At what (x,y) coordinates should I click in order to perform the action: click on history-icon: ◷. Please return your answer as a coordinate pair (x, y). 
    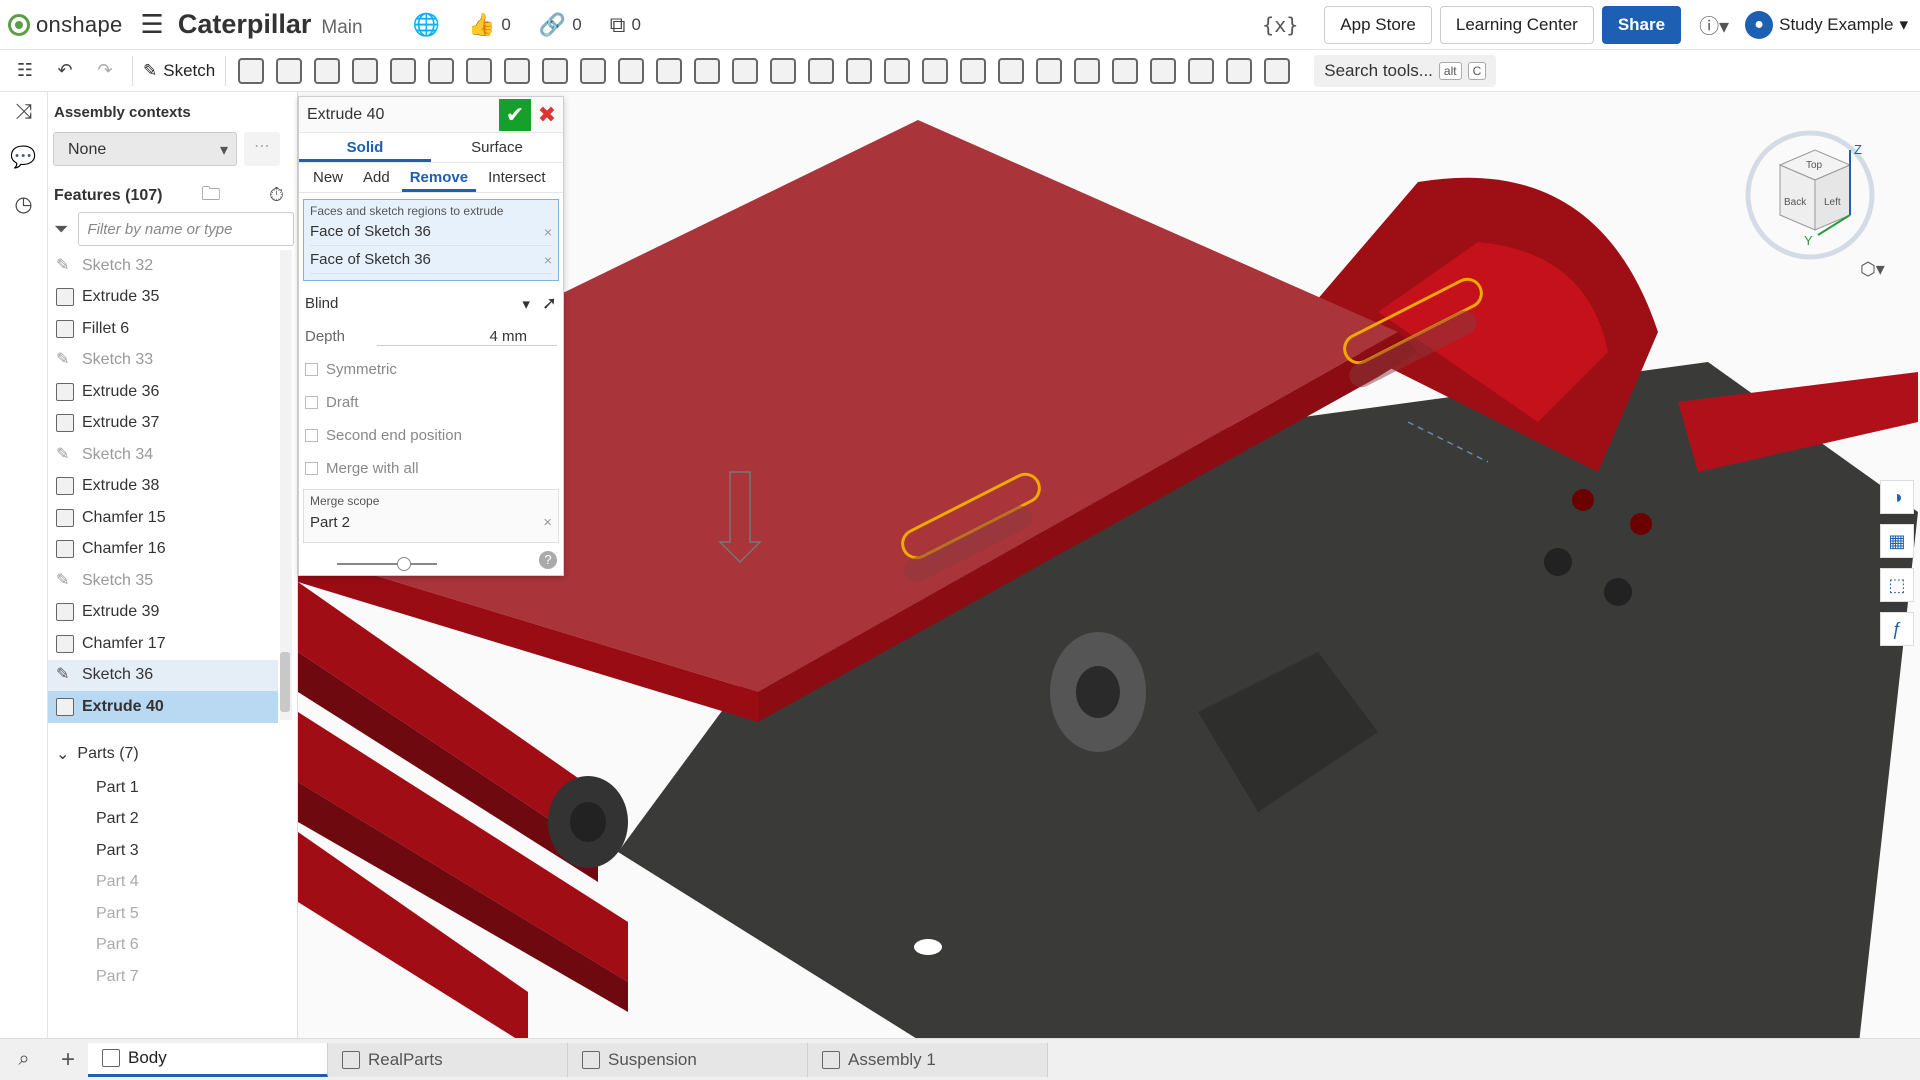
    Looking at the image, I should click on (23, 204).